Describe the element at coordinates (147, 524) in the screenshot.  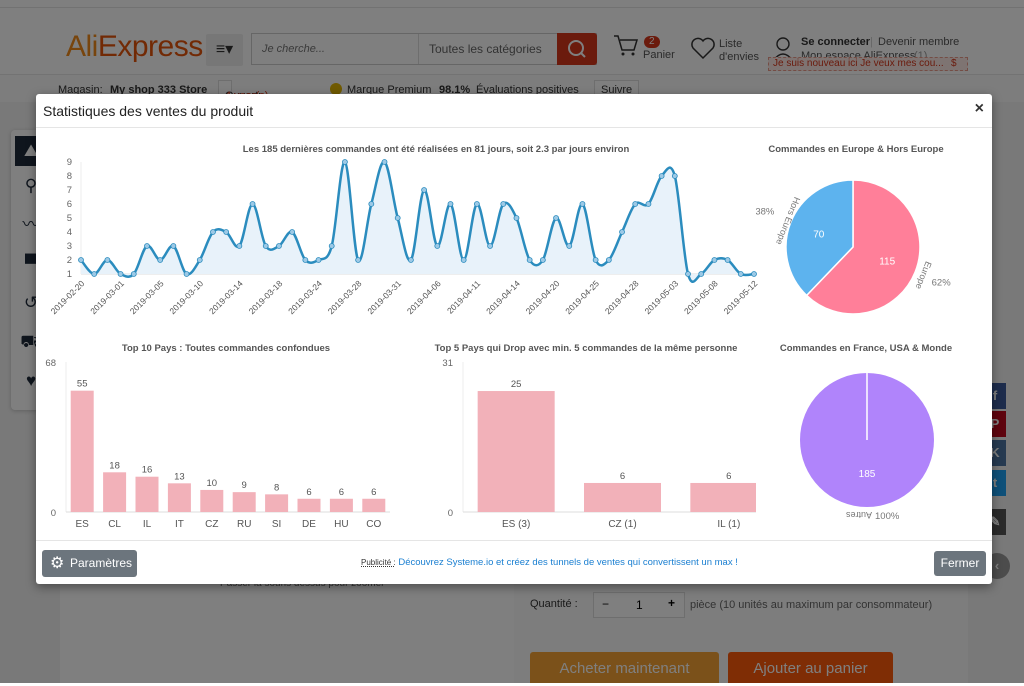
I see `x-tick-label: IL` at that location.